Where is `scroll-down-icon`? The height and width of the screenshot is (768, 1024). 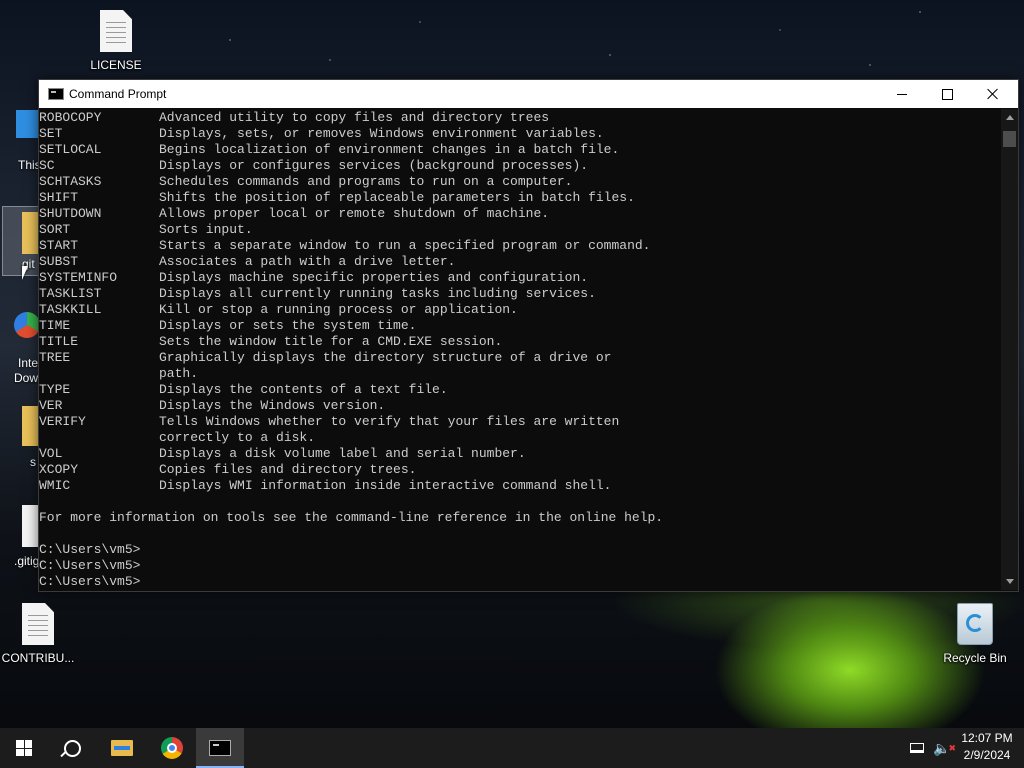 scroll-down-icon is located at coordinates (1010, 581).